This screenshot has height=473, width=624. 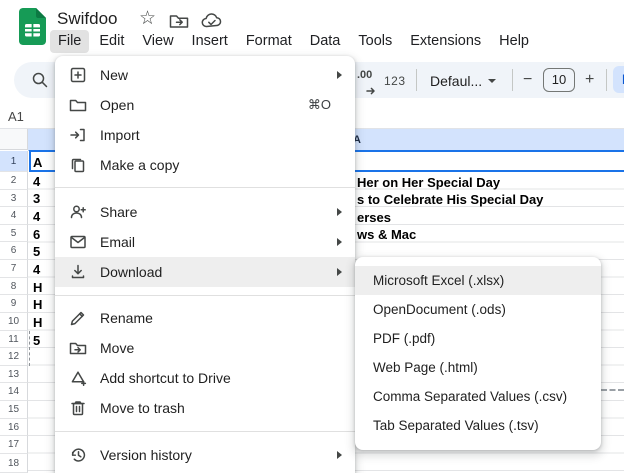 I want to click on font-size-input: 10, so click(x=559, y=80).